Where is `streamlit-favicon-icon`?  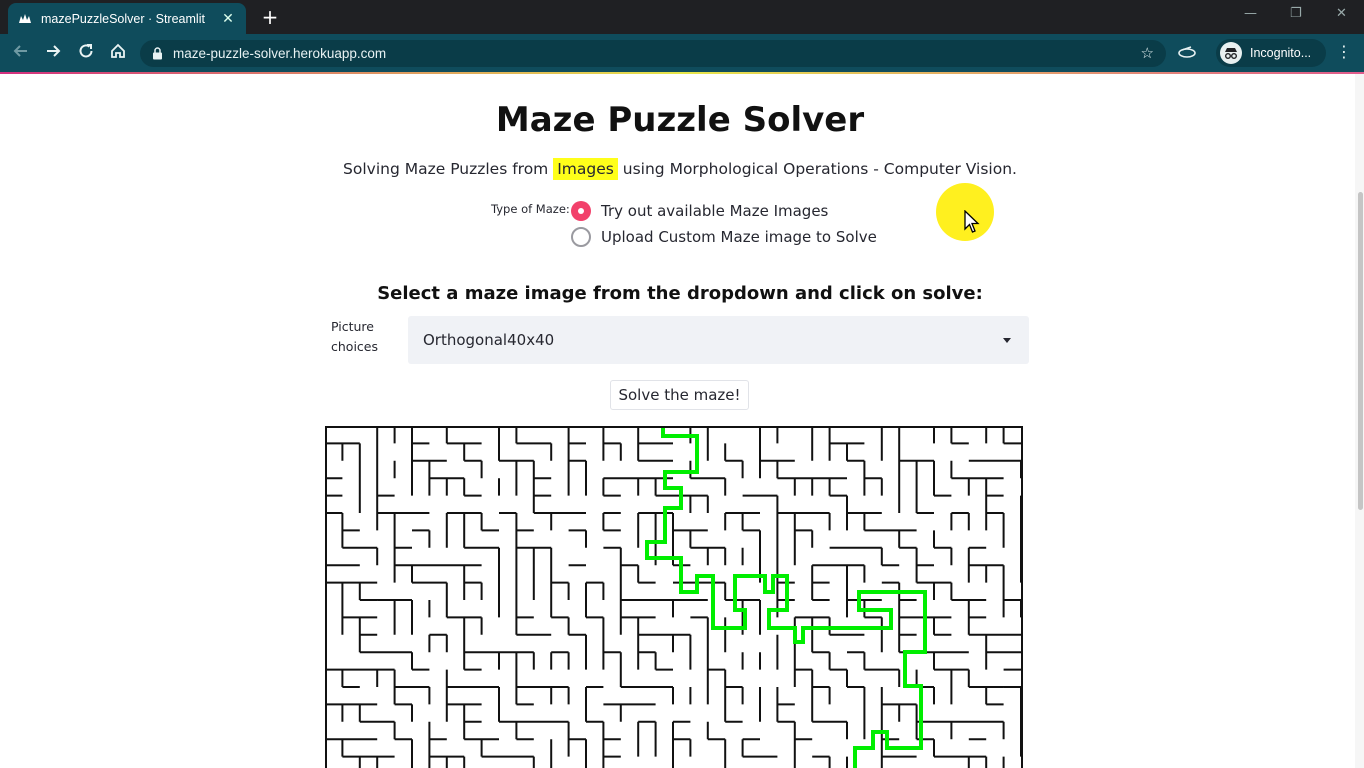
streamlit-favicon-icon is located at coordinates (25, 19).